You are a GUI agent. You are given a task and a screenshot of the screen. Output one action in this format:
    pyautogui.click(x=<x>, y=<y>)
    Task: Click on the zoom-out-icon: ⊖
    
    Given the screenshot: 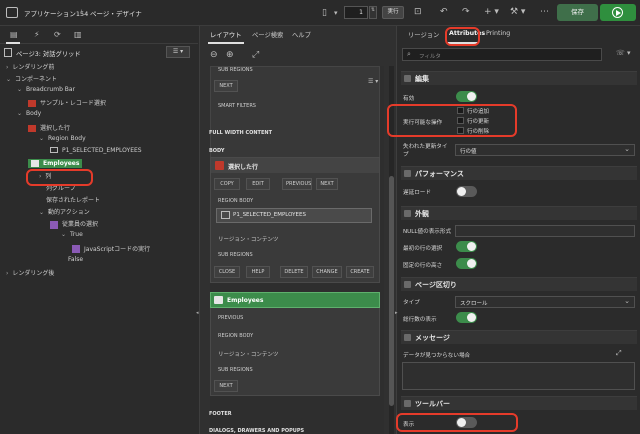 What is the action you would take?
    pyautogui.click(x=214, y=55)
    